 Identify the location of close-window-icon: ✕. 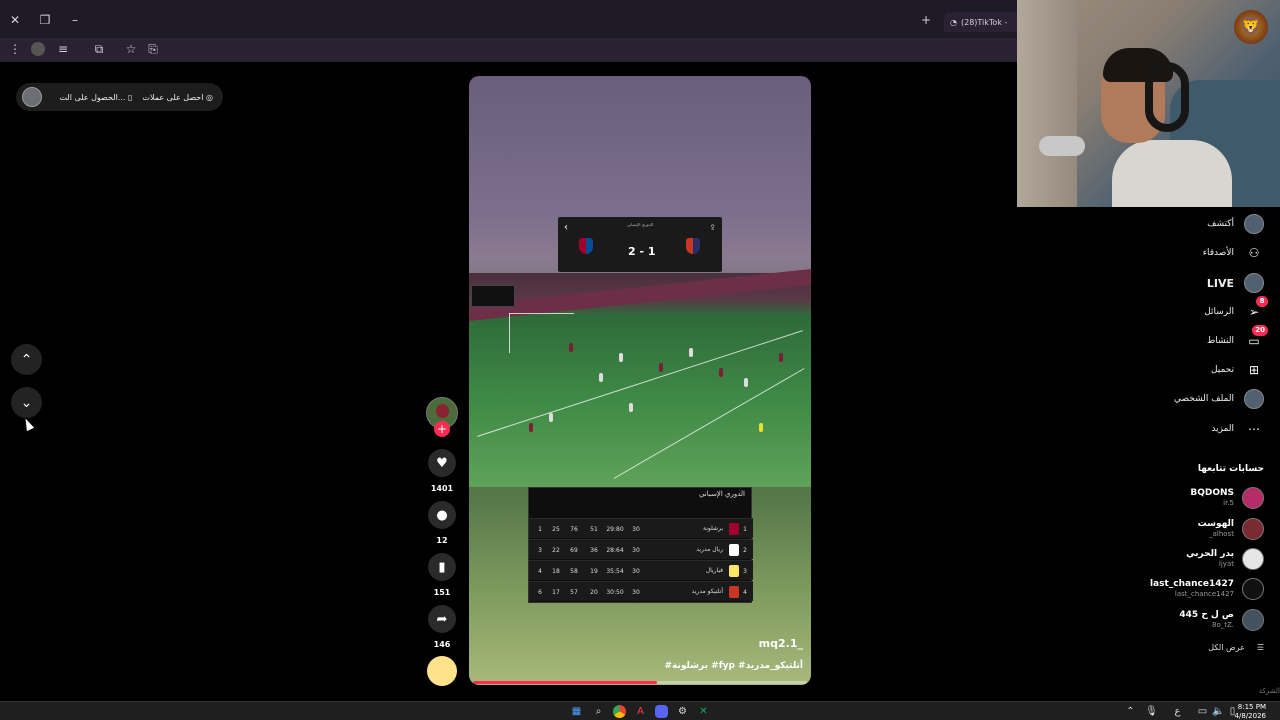
(15, 20).